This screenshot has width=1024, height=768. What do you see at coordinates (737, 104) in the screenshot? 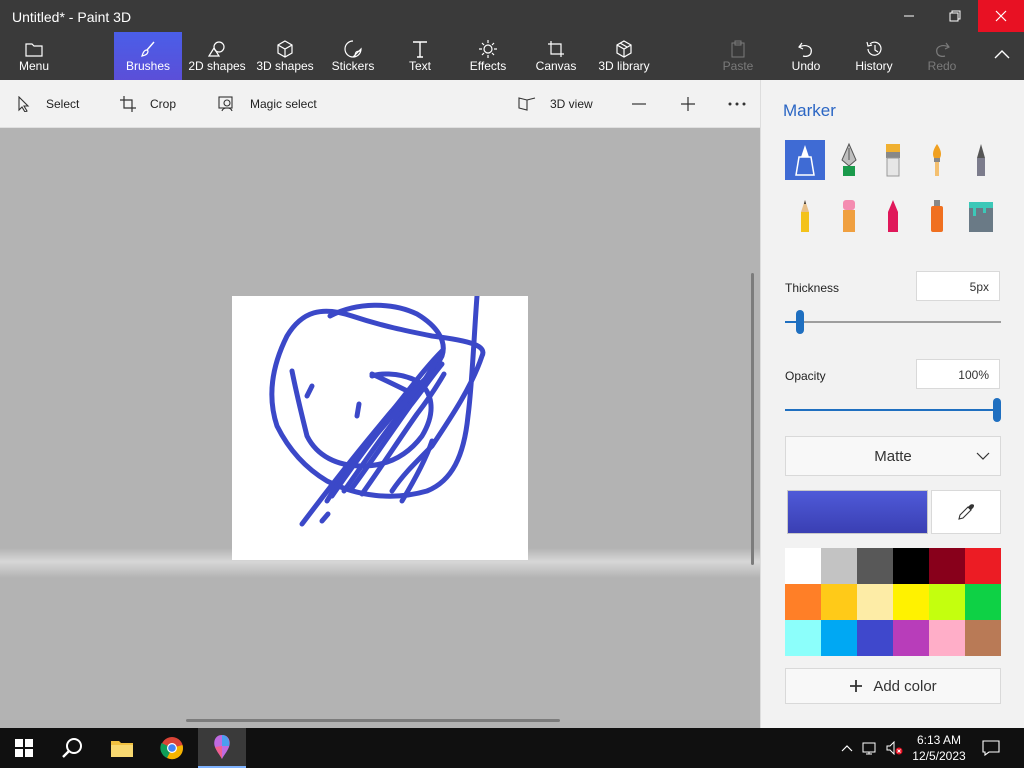
I see `more-options-button` at bounding box center [737, 104].